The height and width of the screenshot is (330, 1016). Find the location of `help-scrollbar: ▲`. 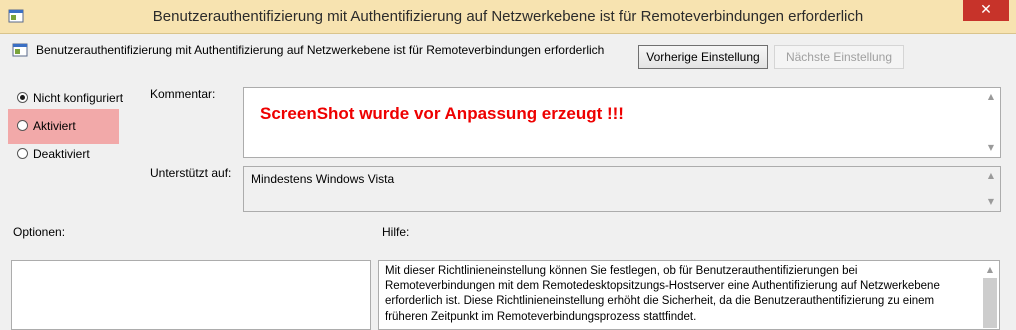

help-scrollbar: ▲ is located at coordinates (990, 295).